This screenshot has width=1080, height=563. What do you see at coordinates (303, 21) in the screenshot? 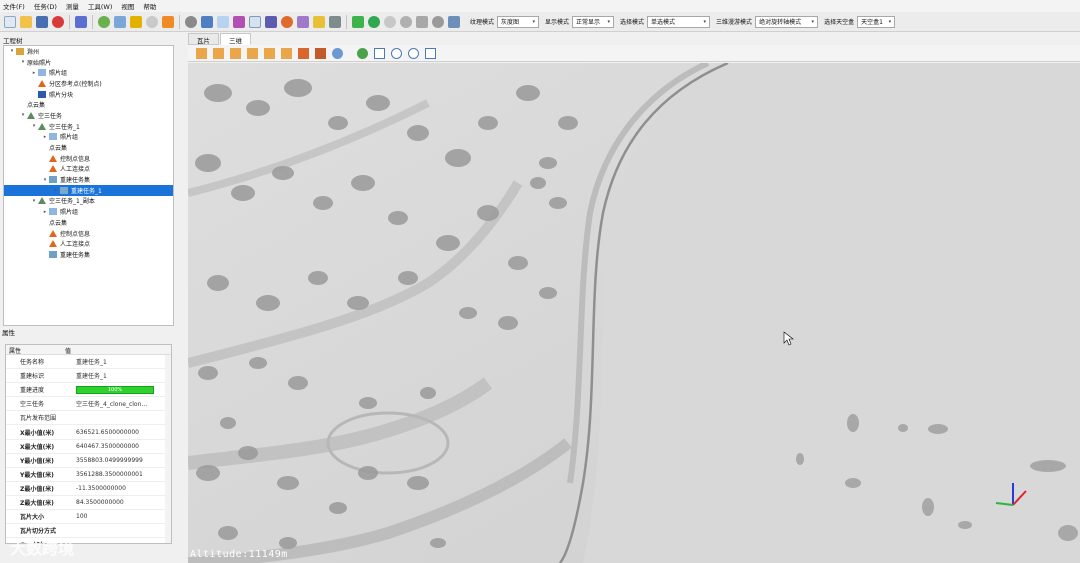
I see `layers-icon` at bounding box center [303, 21].